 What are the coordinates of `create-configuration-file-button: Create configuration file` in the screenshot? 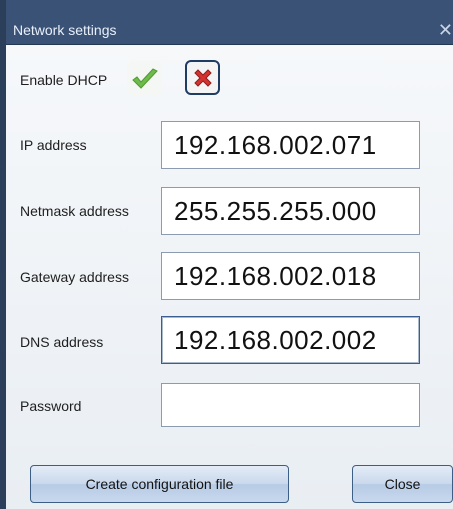 It's located at (159, 484).